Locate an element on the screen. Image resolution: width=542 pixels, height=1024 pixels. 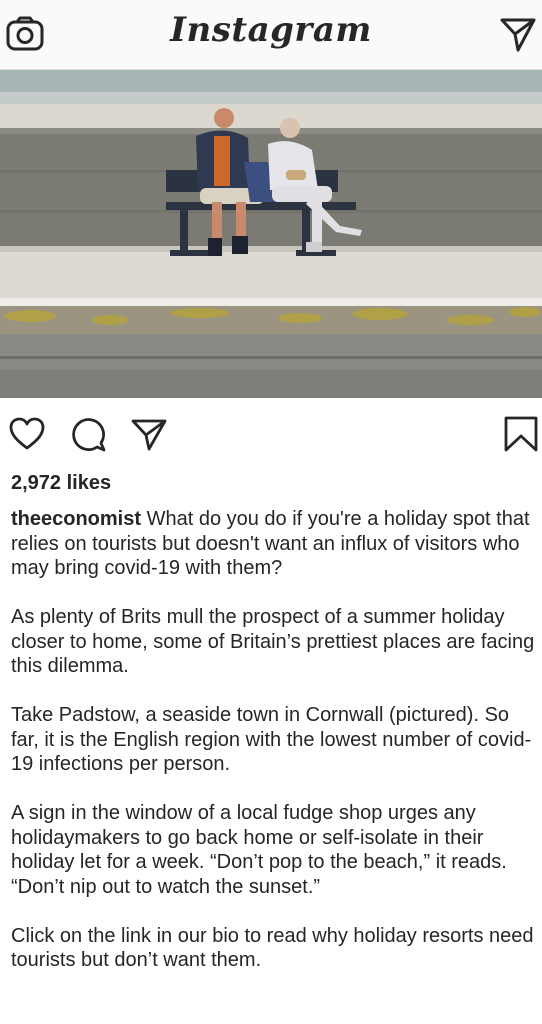
bookmark-icon is located at coordinates (521, 434).